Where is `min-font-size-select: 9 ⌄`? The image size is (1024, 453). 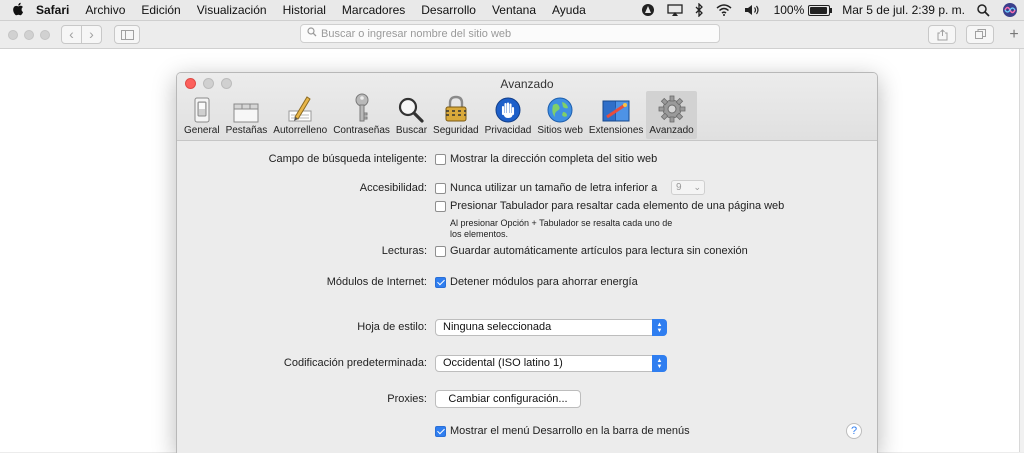
min-font-size-select: 9 ⌄ is located at coordinates (688, 187).